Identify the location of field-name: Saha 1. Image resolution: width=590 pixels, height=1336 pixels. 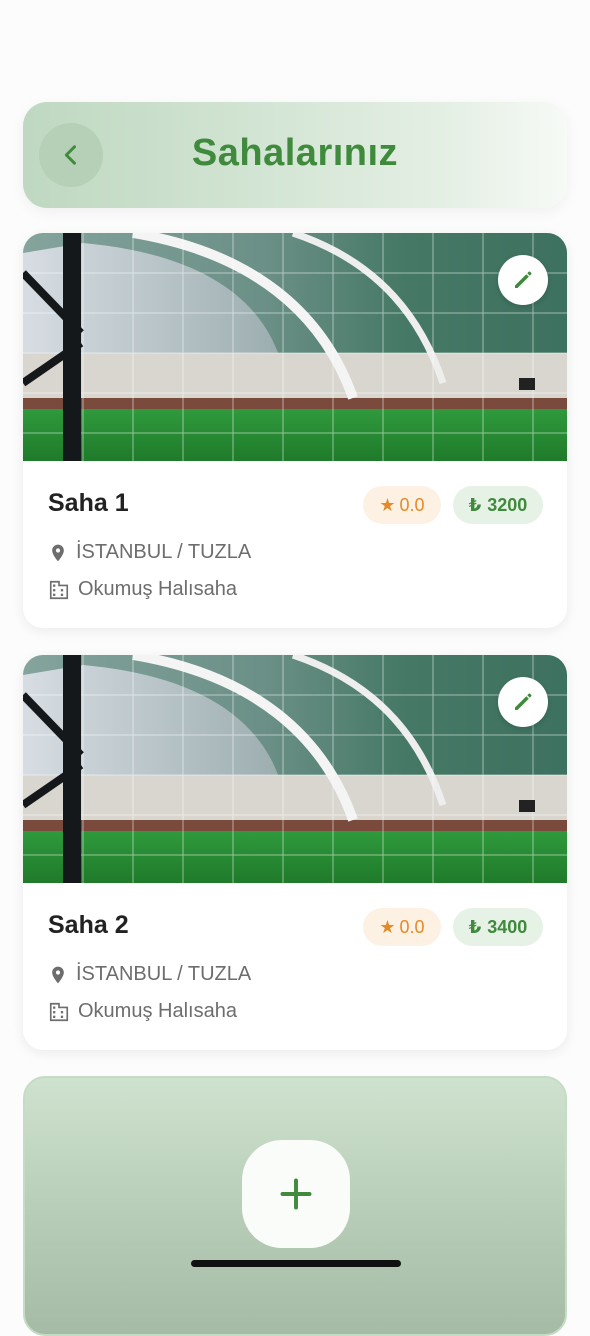
(88, 503).